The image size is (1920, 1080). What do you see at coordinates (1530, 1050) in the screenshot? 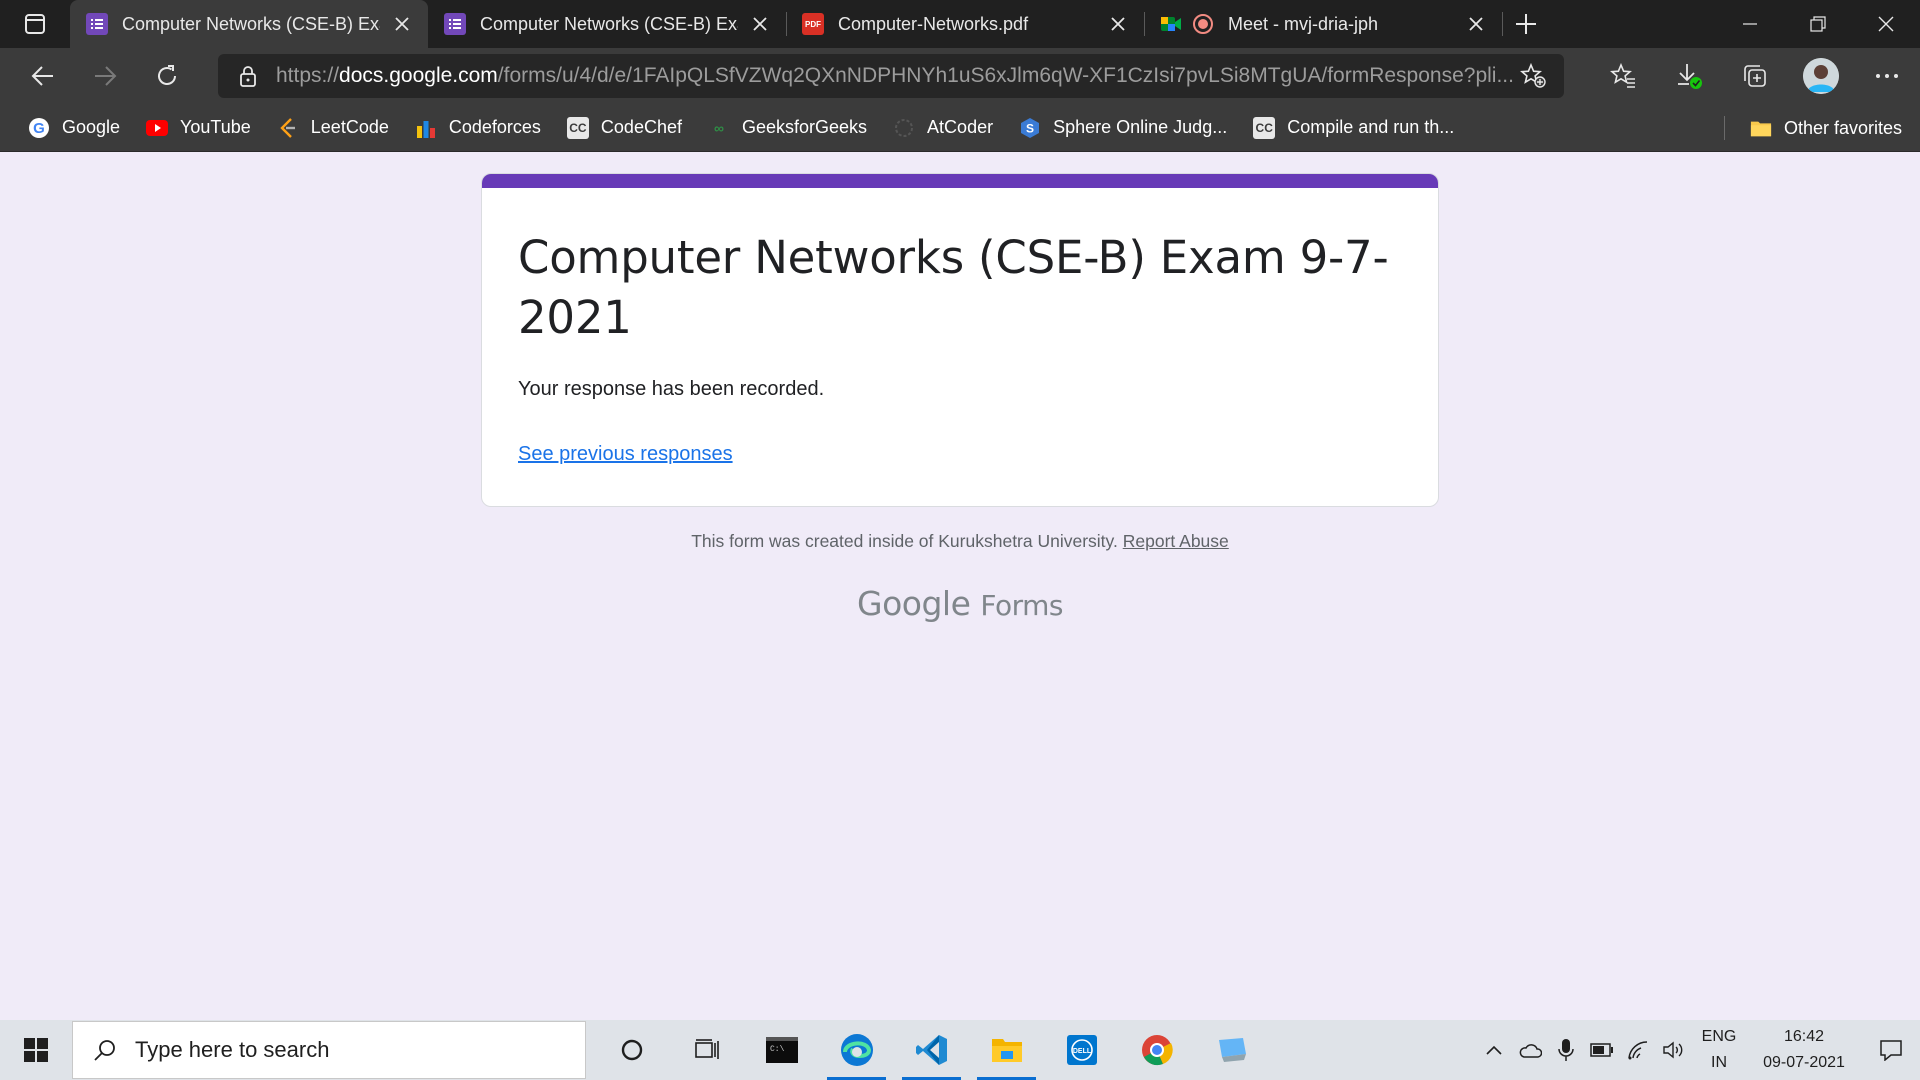
I see `onedrive-button` at bounding box center [1530, 1050].